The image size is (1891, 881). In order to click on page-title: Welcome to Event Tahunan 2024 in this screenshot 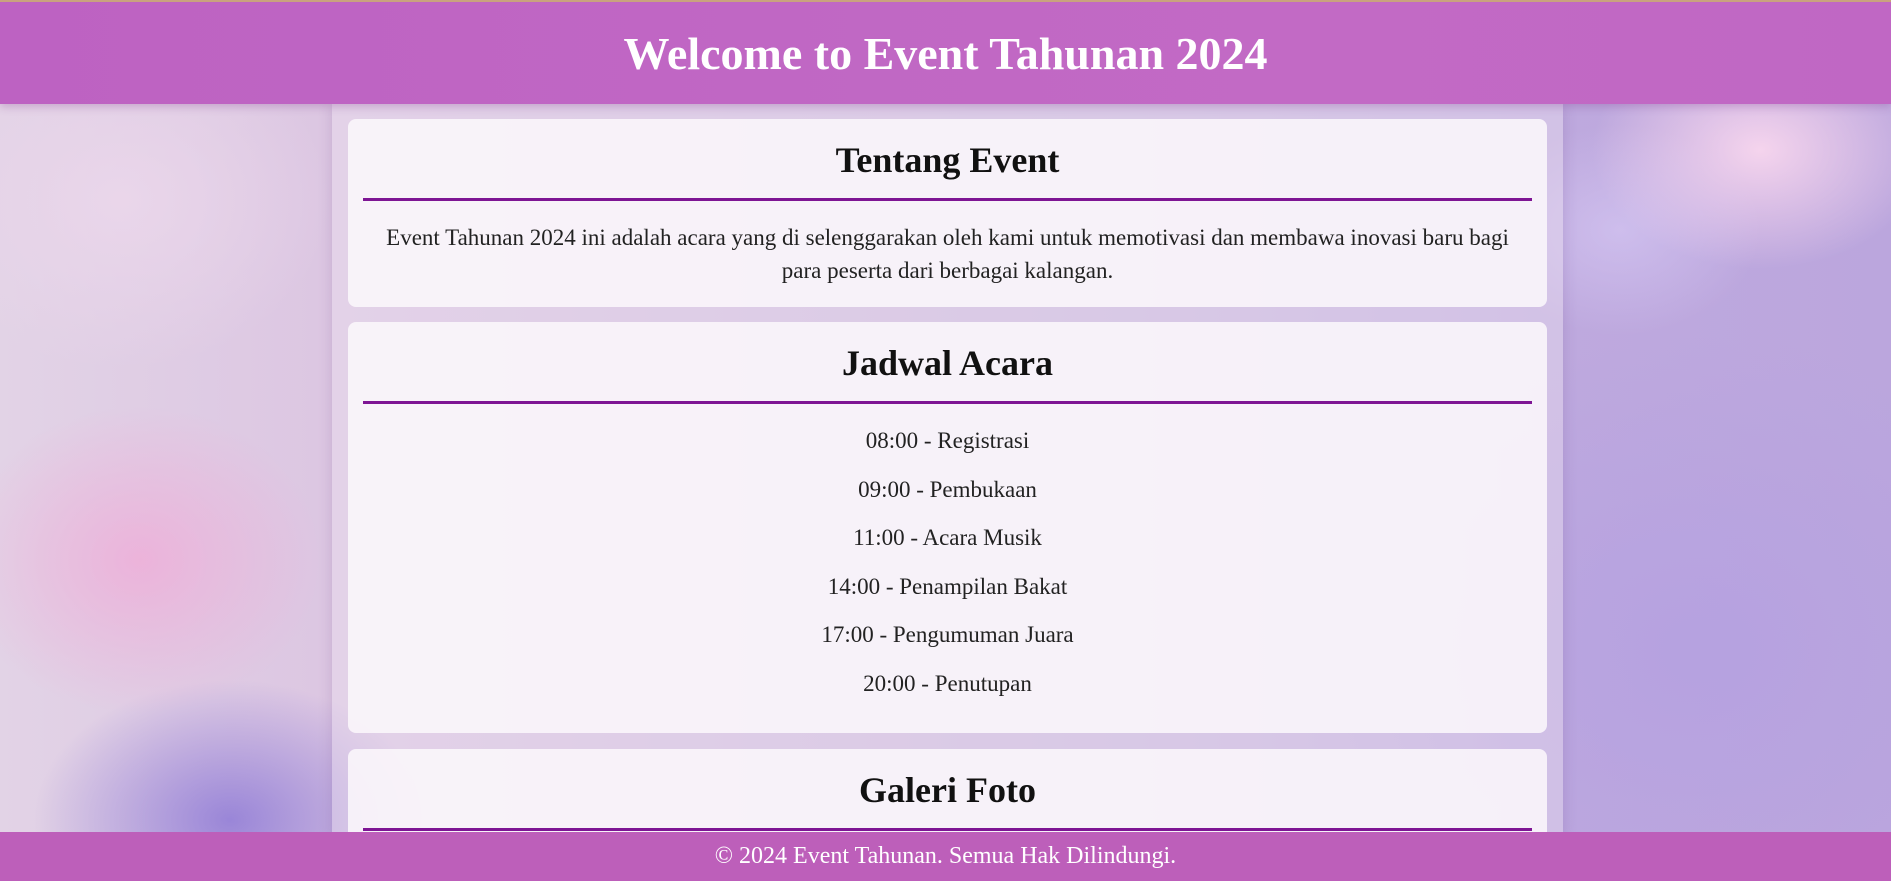, I will do `click(945, 53)`.